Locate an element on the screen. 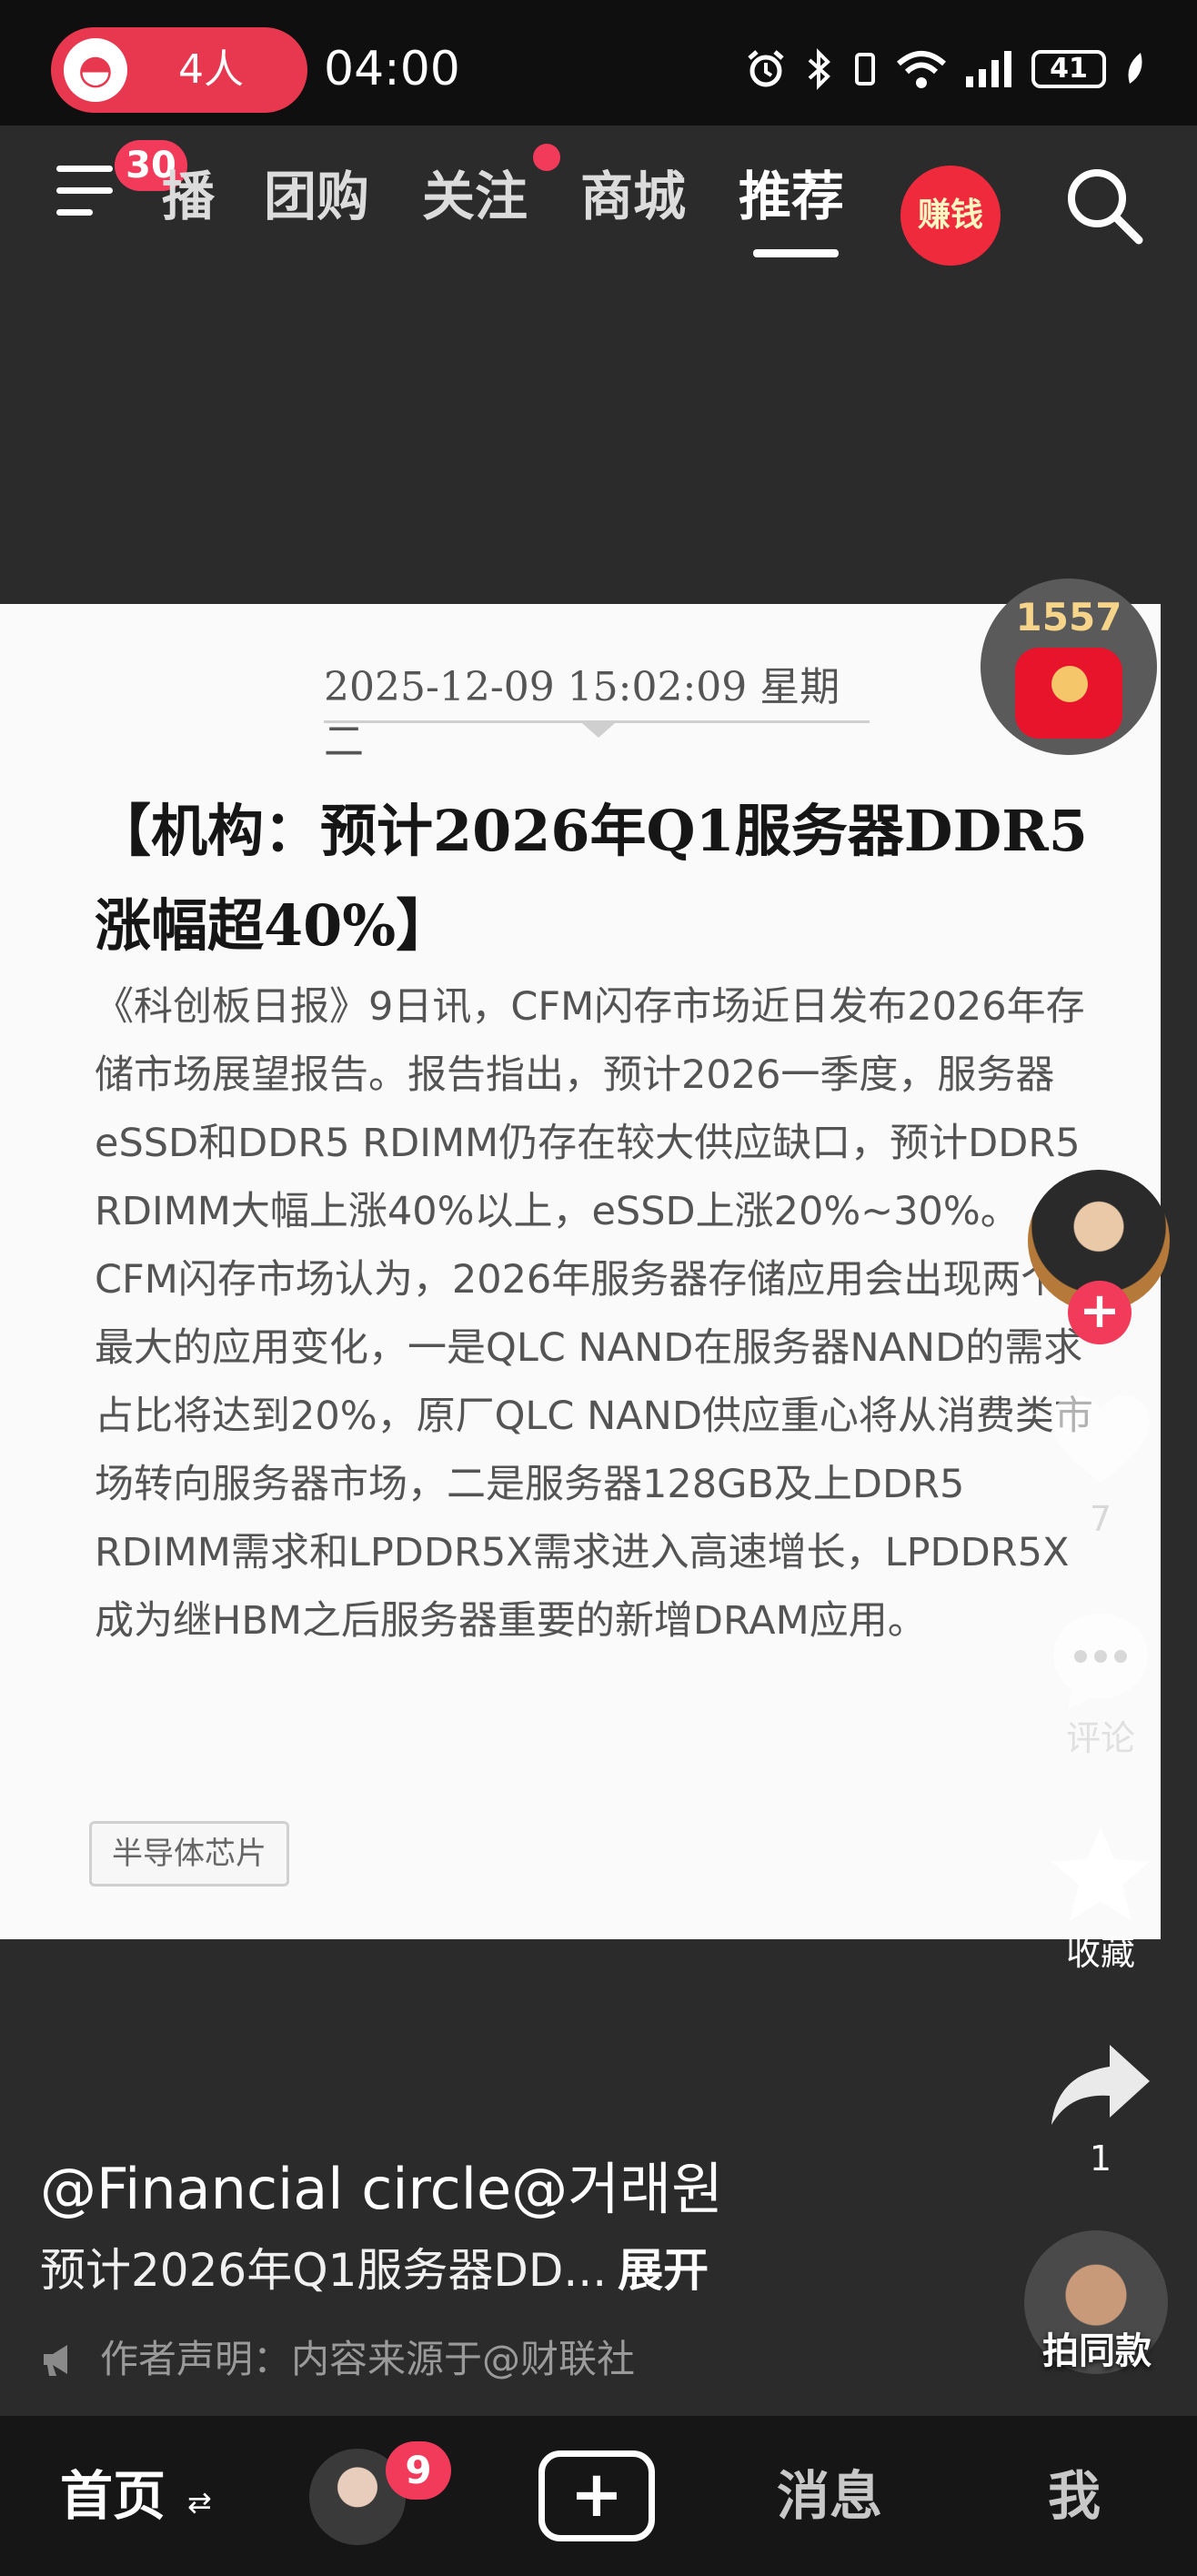  publish-plus-icon: + is located at coordinates (596, 2495).